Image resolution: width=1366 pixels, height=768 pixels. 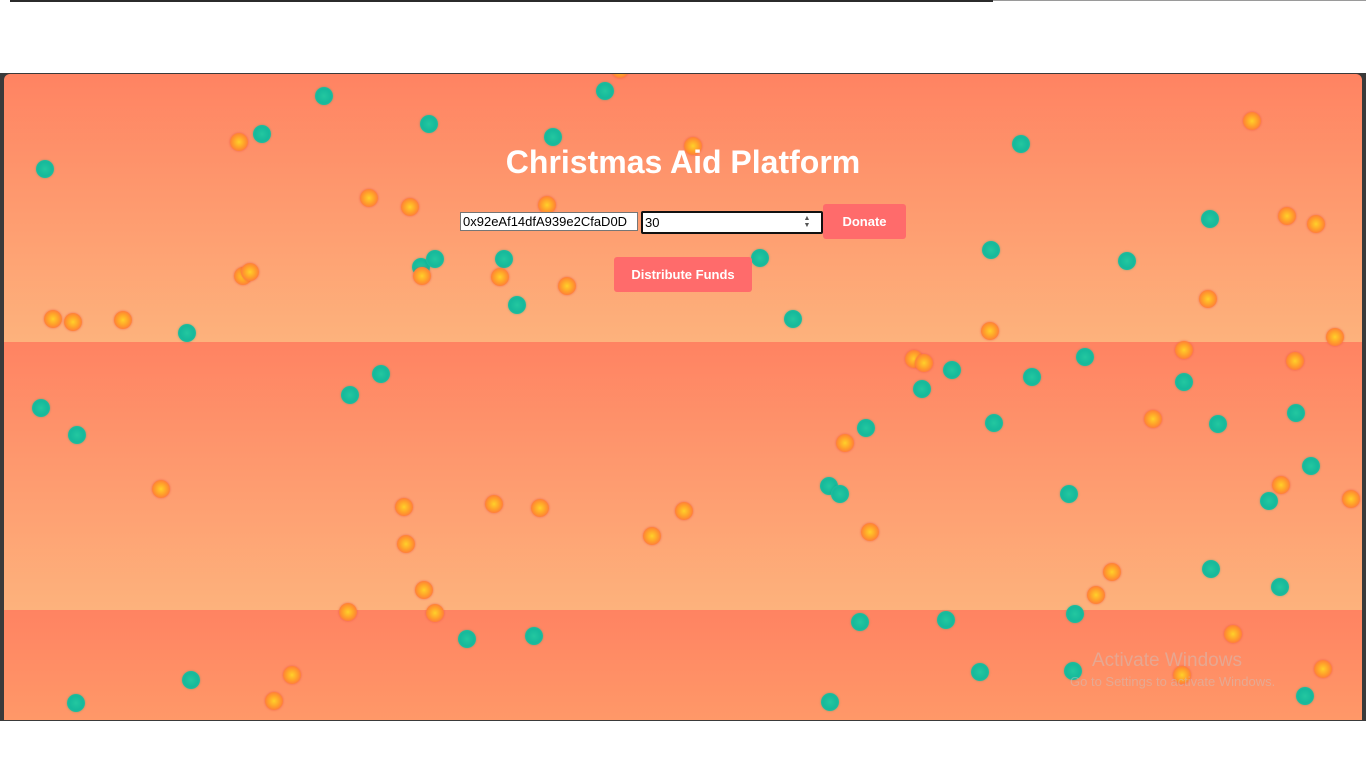 I want to click on donation-amount-input, so click(x=732, y=222).